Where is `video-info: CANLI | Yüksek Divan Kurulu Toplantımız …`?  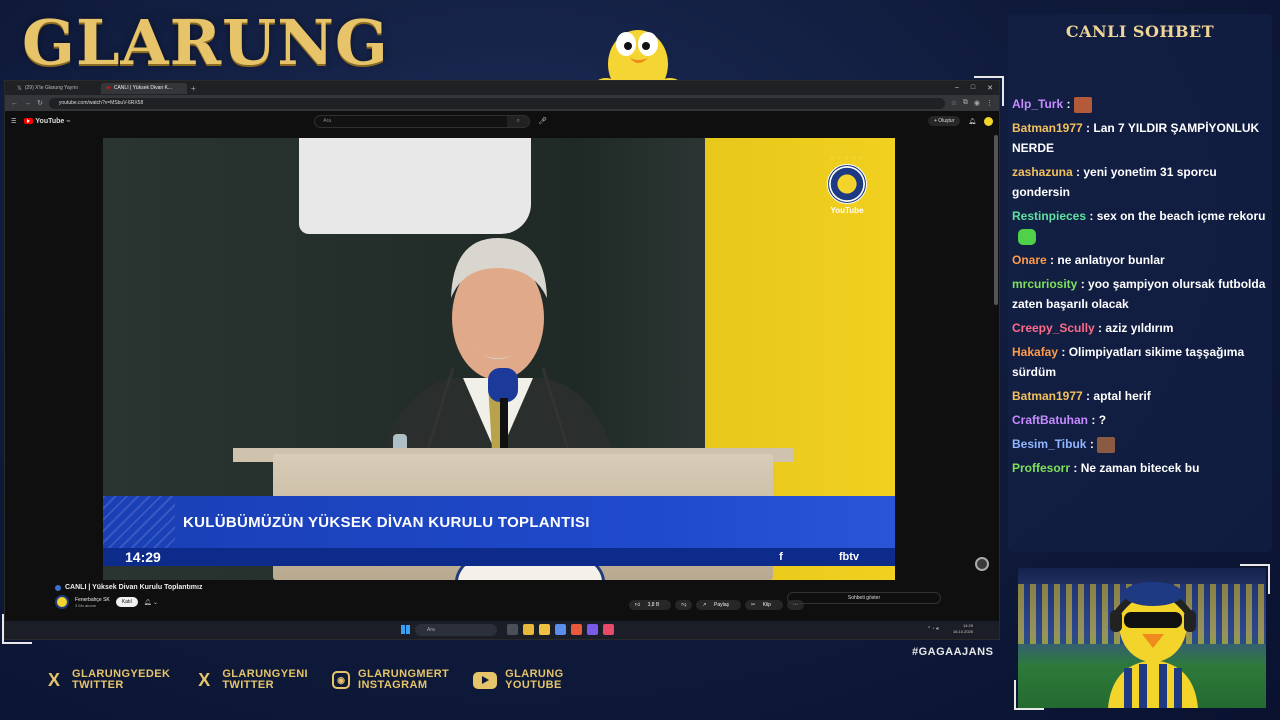
video-info: CANLI | Yüksek Divan Kurulu Toplantımız … is located at coordinates (525, 597).